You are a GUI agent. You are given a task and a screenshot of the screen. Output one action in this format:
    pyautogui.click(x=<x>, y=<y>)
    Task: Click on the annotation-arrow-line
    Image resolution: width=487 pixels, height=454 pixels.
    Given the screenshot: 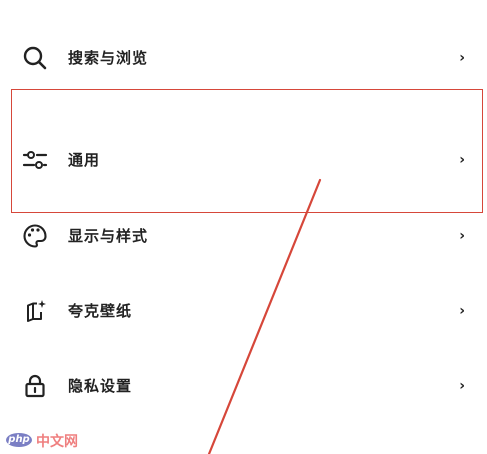 What is the action you would take?
    pyautogui.click(x=264, y=316)
    